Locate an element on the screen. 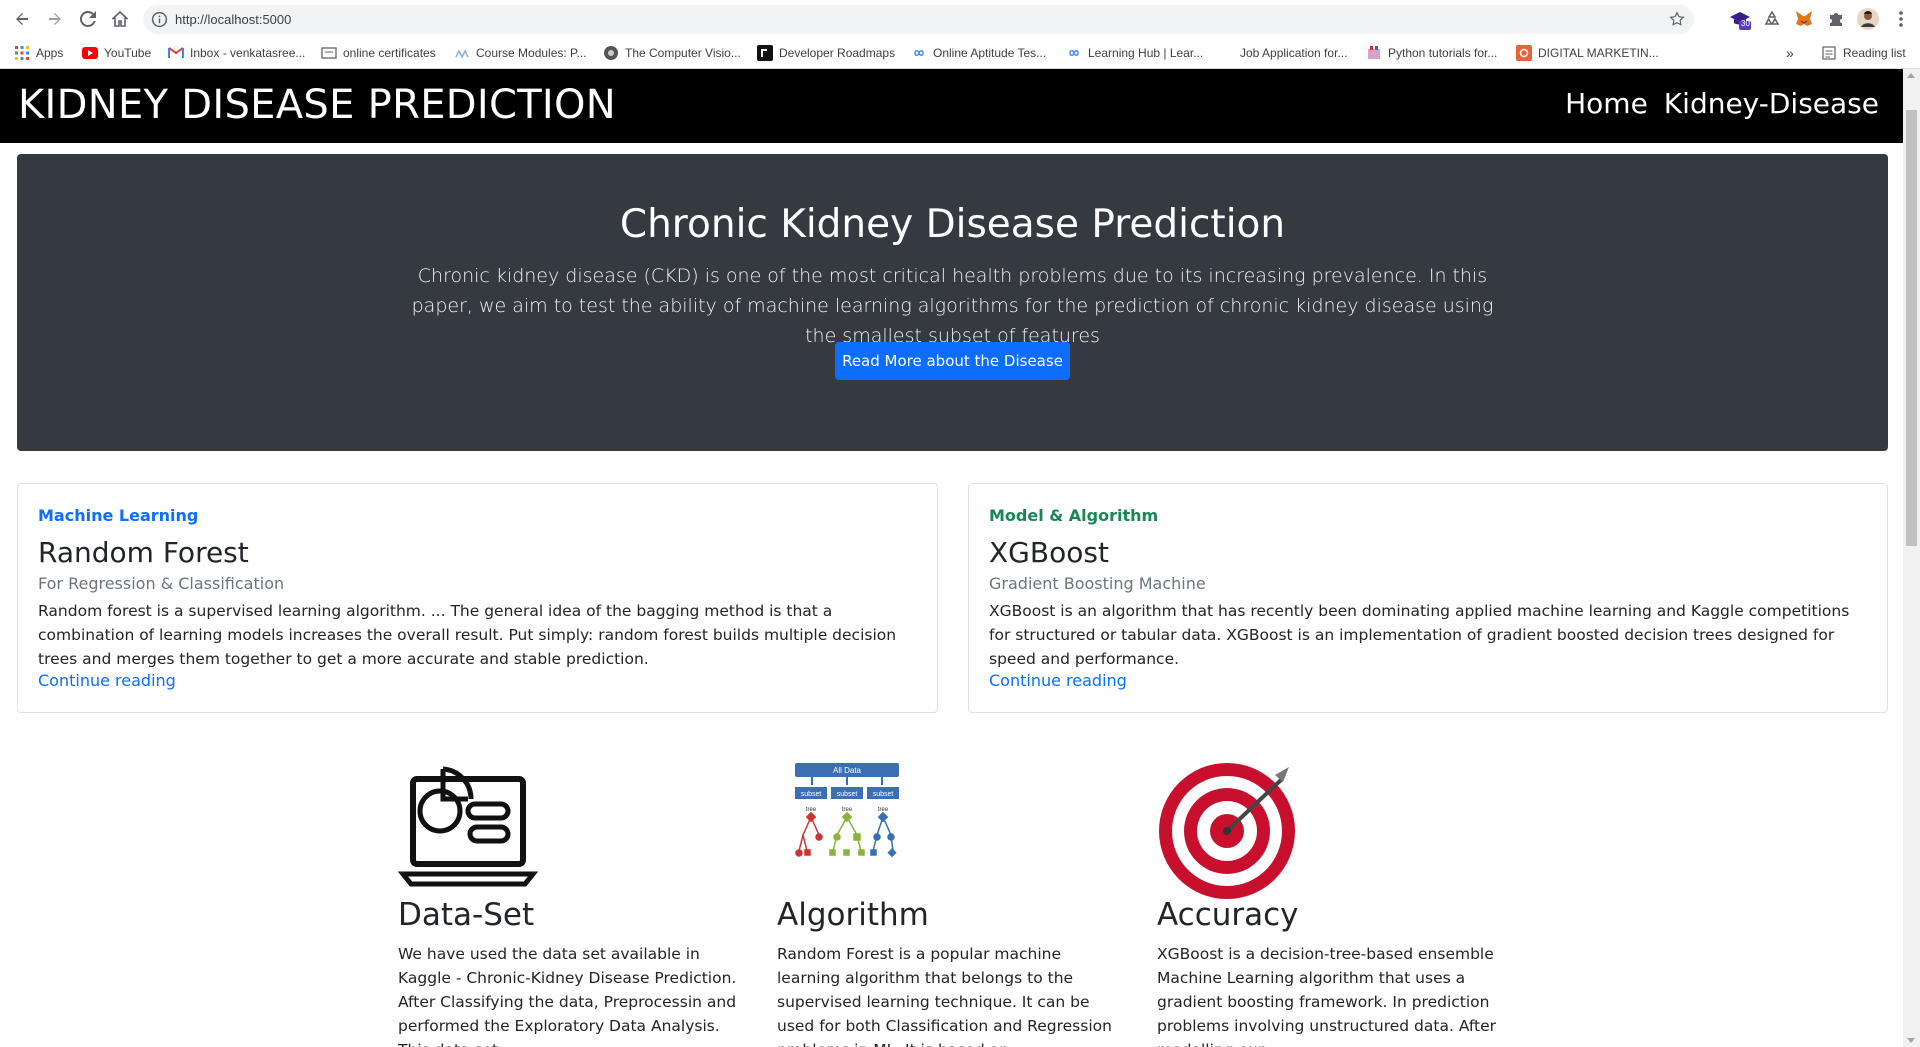 Image resolution: width=1920 pixels, height=1047 pixels. address-bar: http://localhost:5000 is located at coordinates (918, 19).